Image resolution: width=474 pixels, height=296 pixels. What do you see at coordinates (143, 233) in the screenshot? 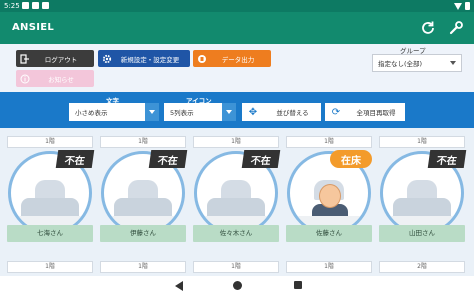
I see `resident-name: 伊藤さん` at bounding box center [143, 233].